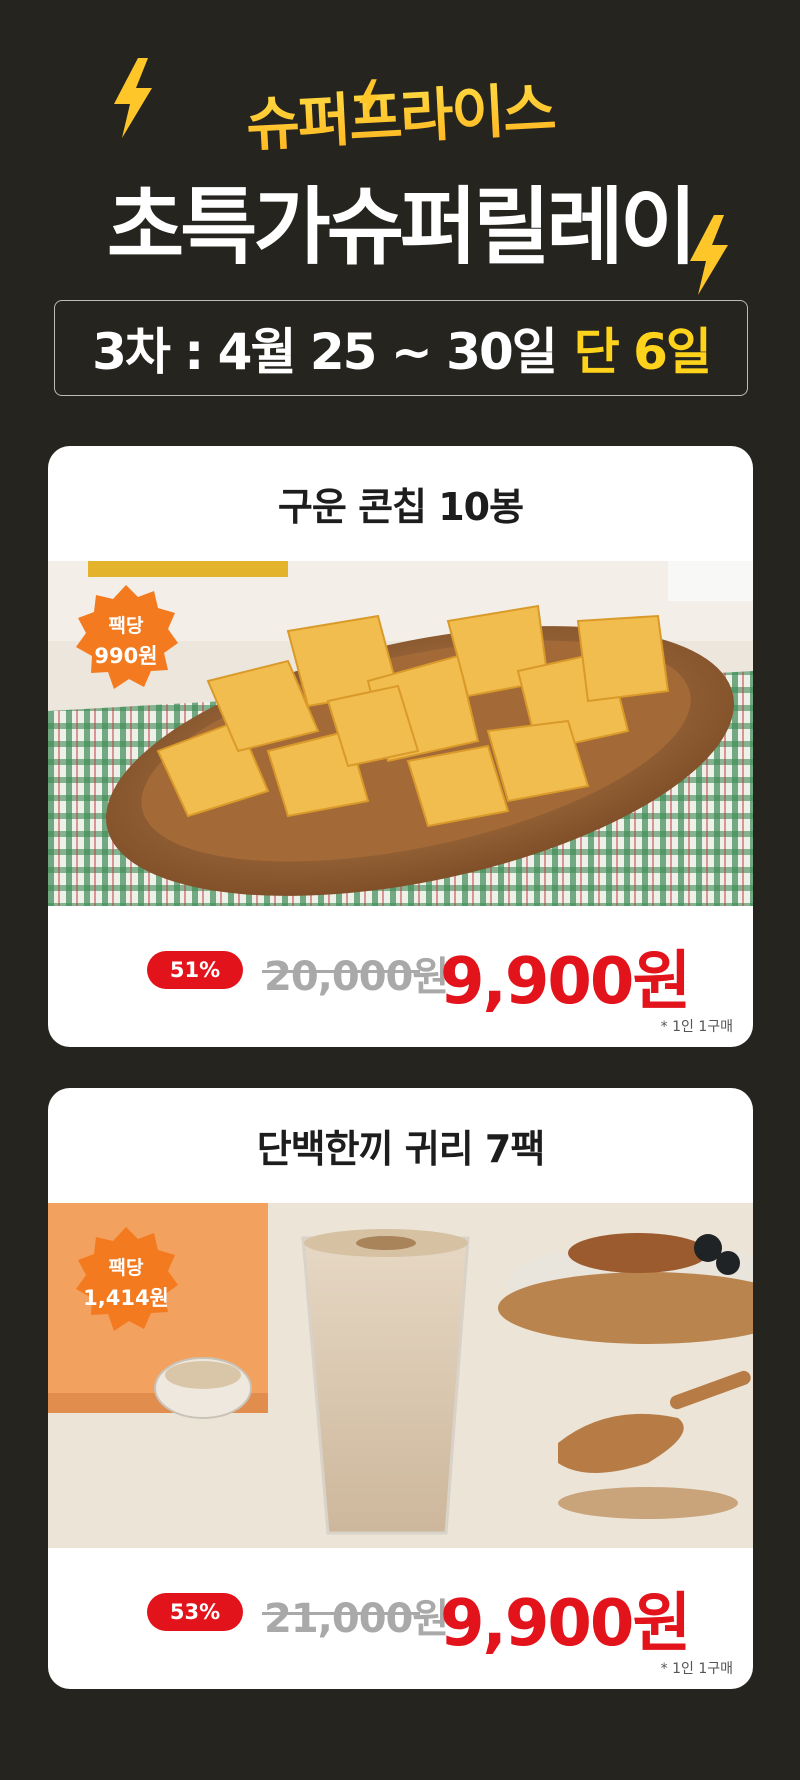 The height and width of the screenshot is (1780, 800). What do you see at coordinates (195, 1612) in the screenshot?
I see `discount-badge: 53%` at bounding box center [195, 1612].